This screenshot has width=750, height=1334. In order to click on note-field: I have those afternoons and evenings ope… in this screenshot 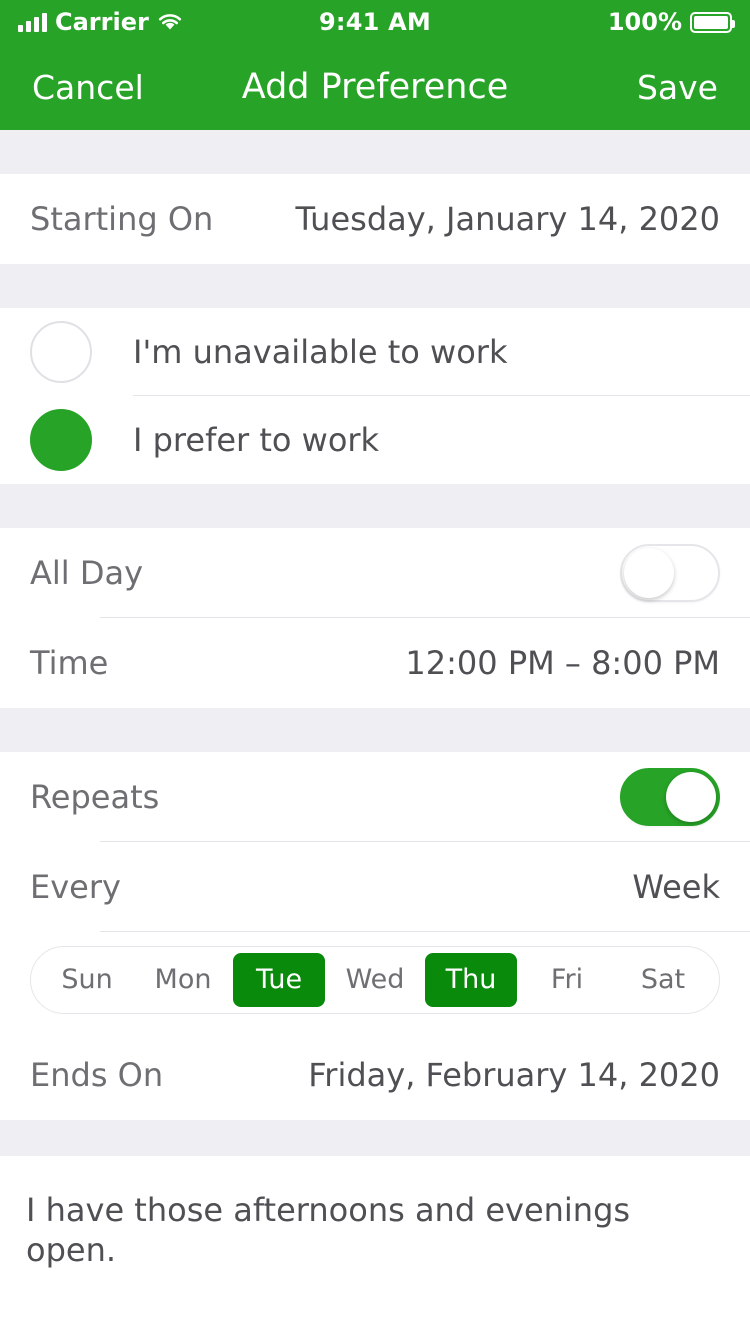, I will do `click(375, 1213)`.